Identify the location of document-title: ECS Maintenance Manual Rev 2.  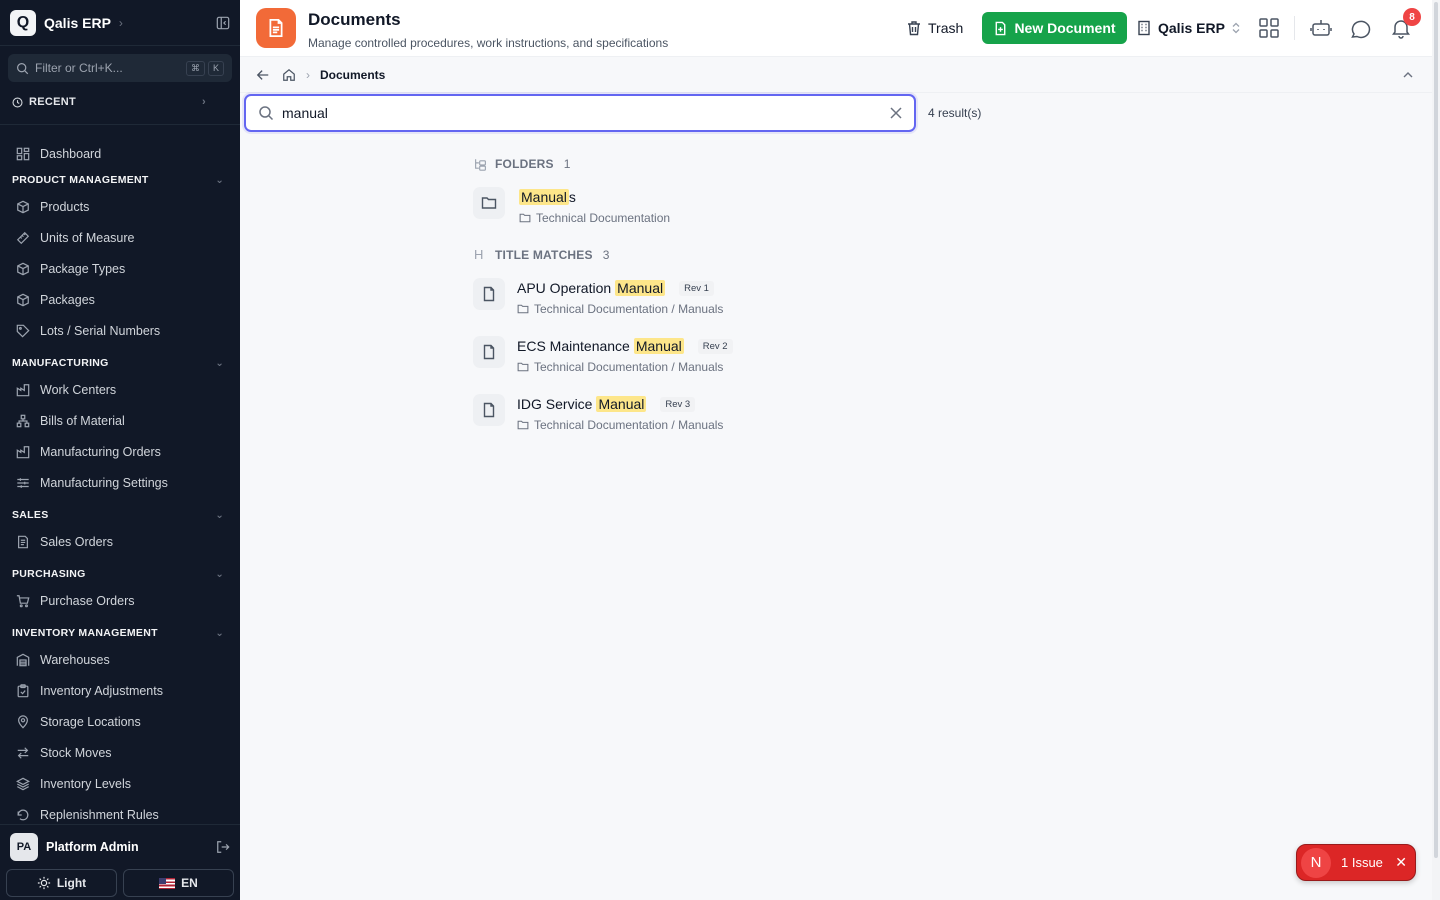
(625, 346).